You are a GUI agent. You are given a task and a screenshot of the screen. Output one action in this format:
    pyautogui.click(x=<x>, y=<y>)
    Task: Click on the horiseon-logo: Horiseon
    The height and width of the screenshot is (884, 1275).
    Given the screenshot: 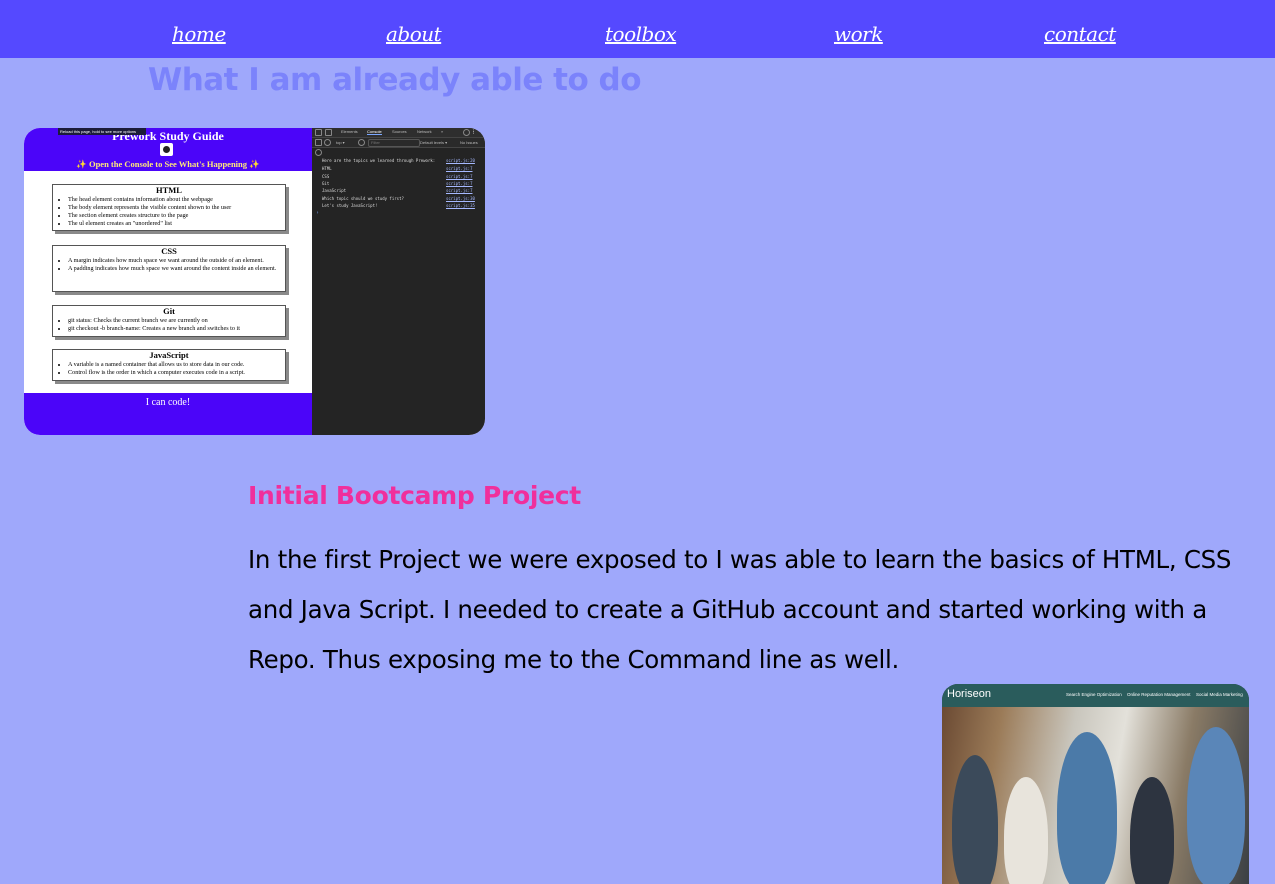 What is the action you would take?
    pyautogui.click(x=969, y=694)
    